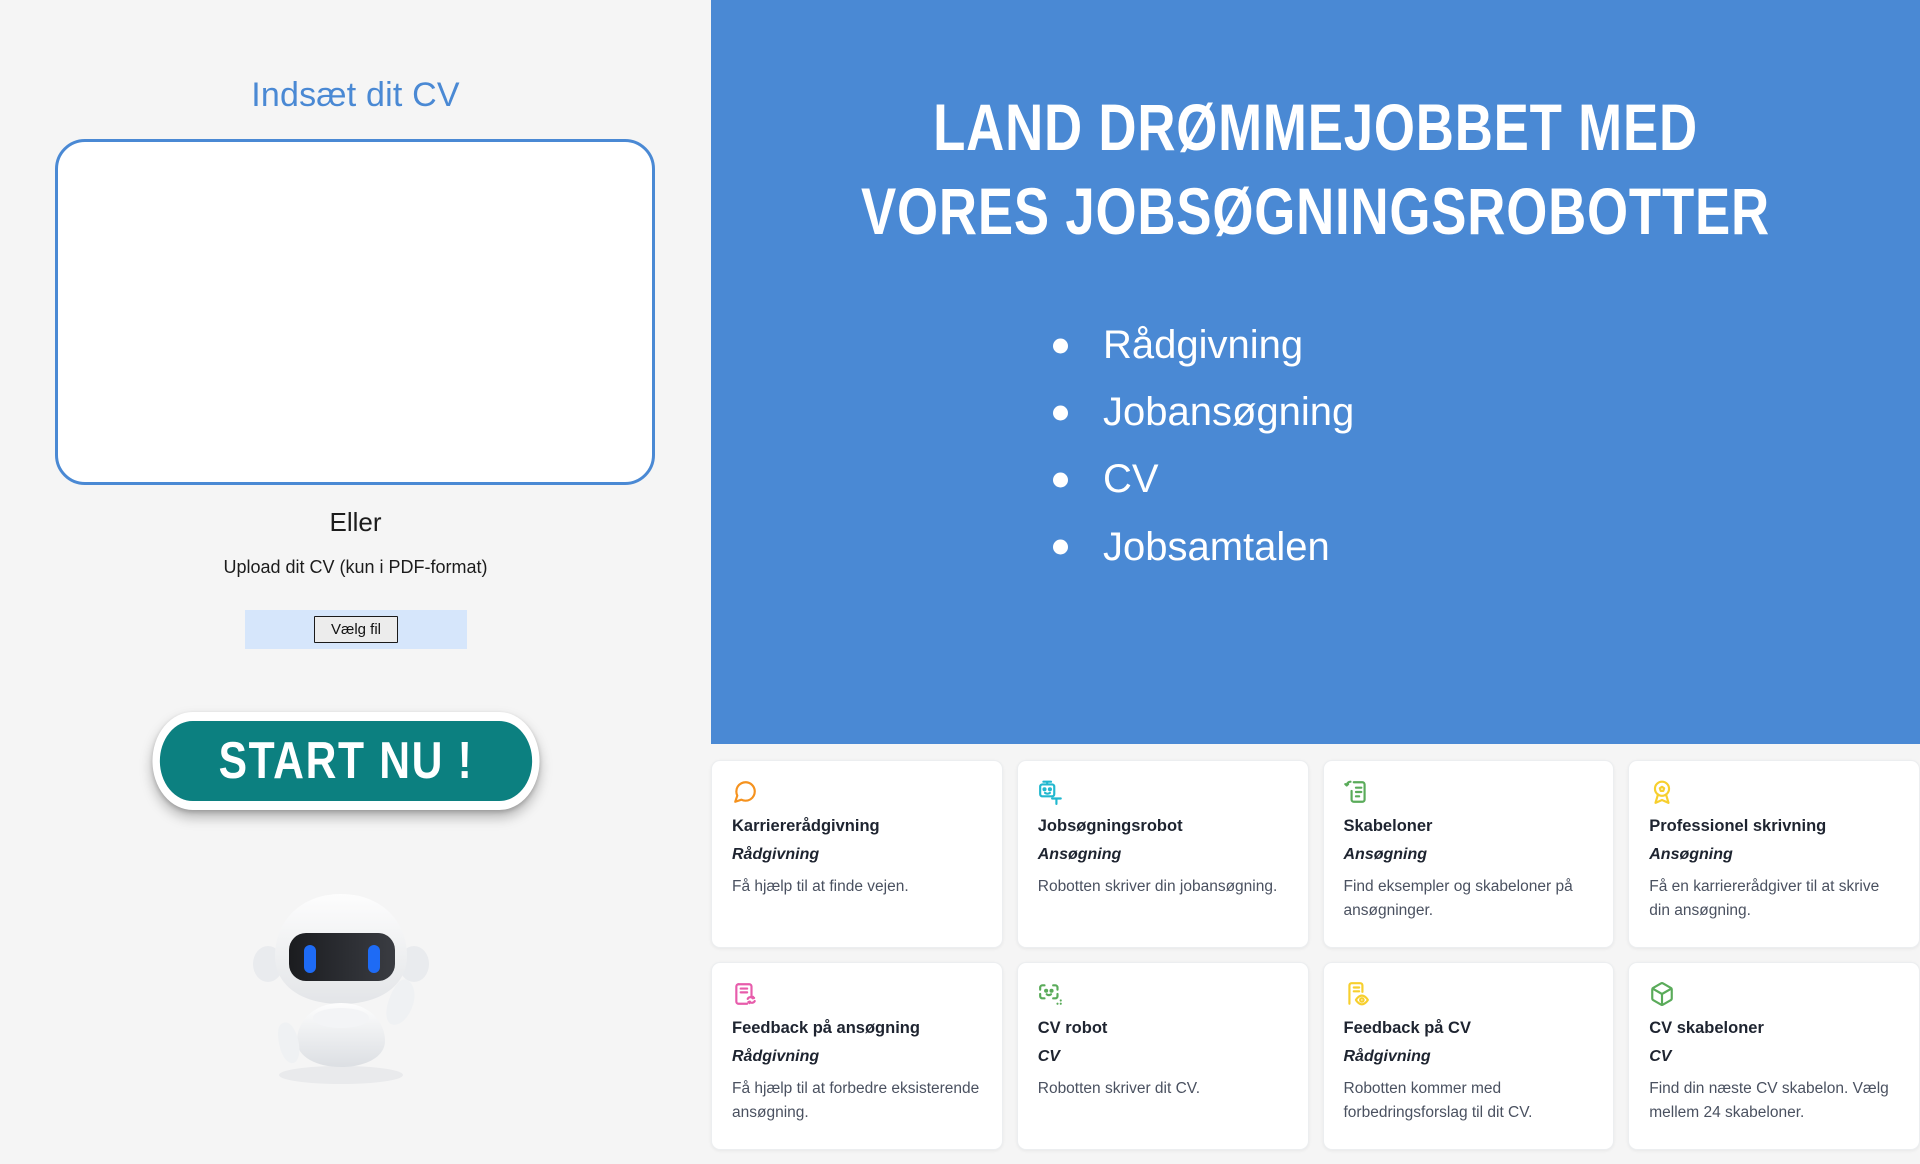  Describe the element at coordinates (341, 983) in the screenshot. I see `robot-mascot-icon` at that location.